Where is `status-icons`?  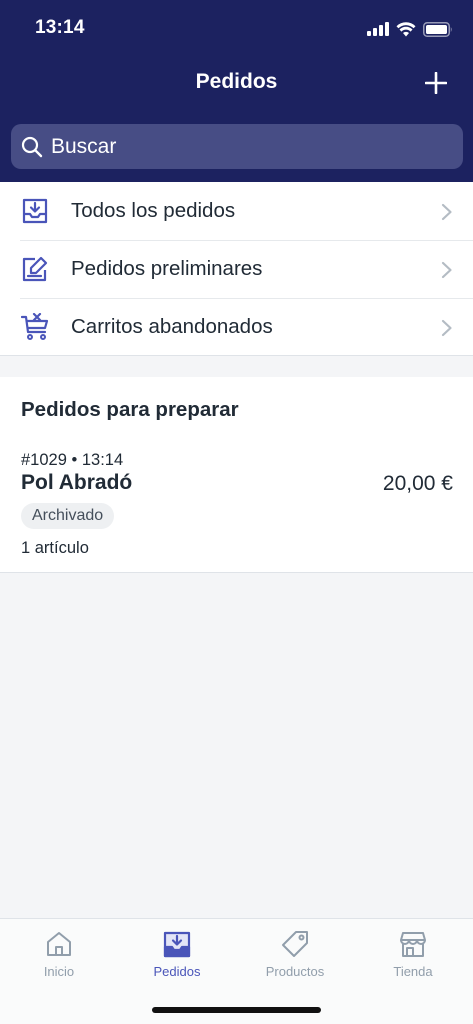
status-icons is located at coordinates (410, 29).